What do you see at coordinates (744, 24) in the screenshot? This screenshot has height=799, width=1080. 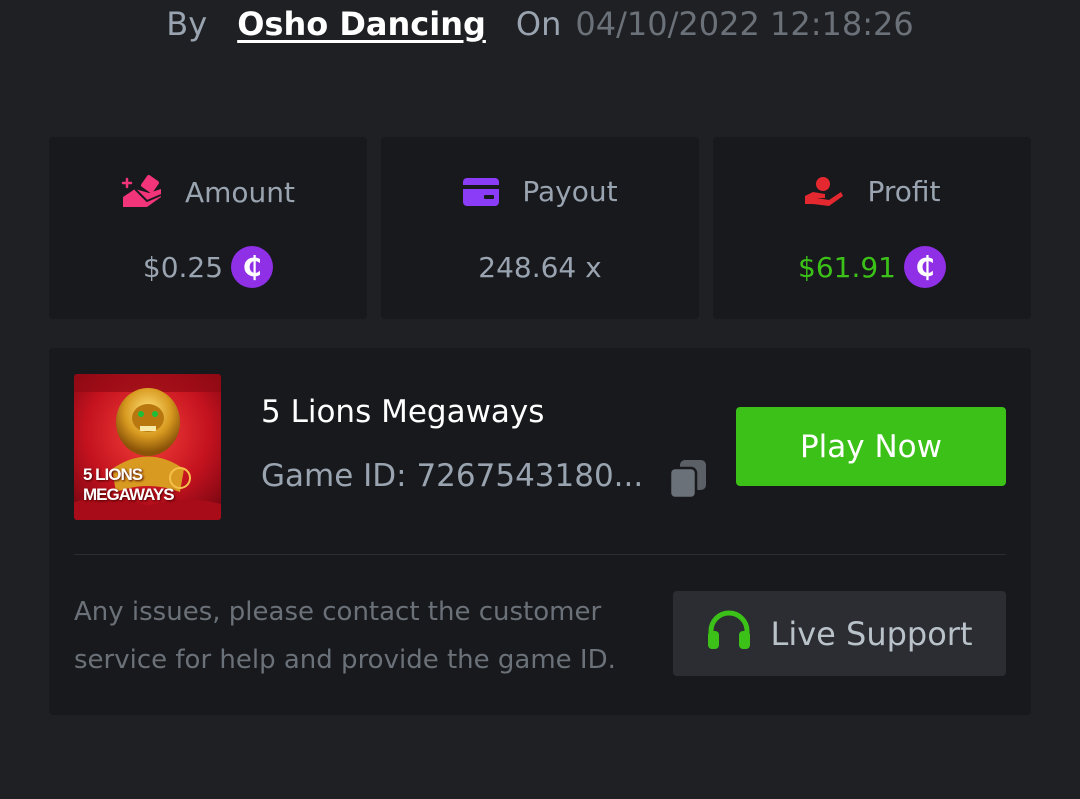 I see `bet-timestamp: 04/10/2022 12:18:26` at bounding box center [744, 24].